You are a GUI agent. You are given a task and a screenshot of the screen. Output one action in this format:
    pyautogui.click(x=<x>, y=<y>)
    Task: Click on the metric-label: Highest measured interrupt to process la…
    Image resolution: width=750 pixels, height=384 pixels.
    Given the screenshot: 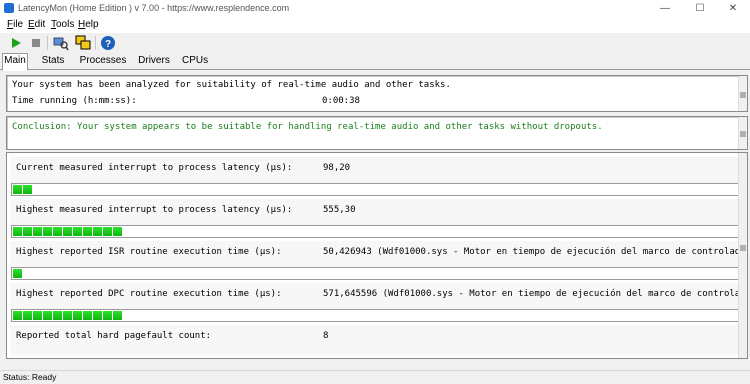 What is the action you would take?
    pyautogui.click(x=154, y=210)
    